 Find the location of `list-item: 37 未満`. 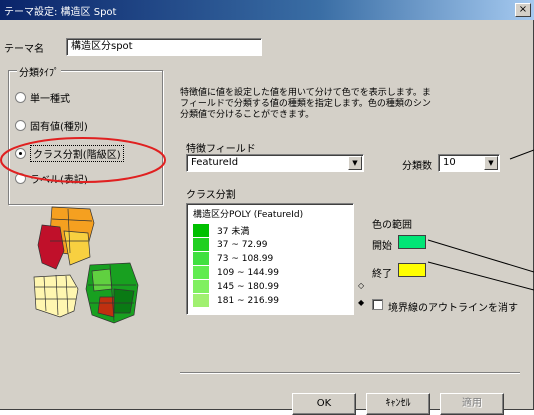

list-item: 37 未満 is located at coordinates (221, 230).